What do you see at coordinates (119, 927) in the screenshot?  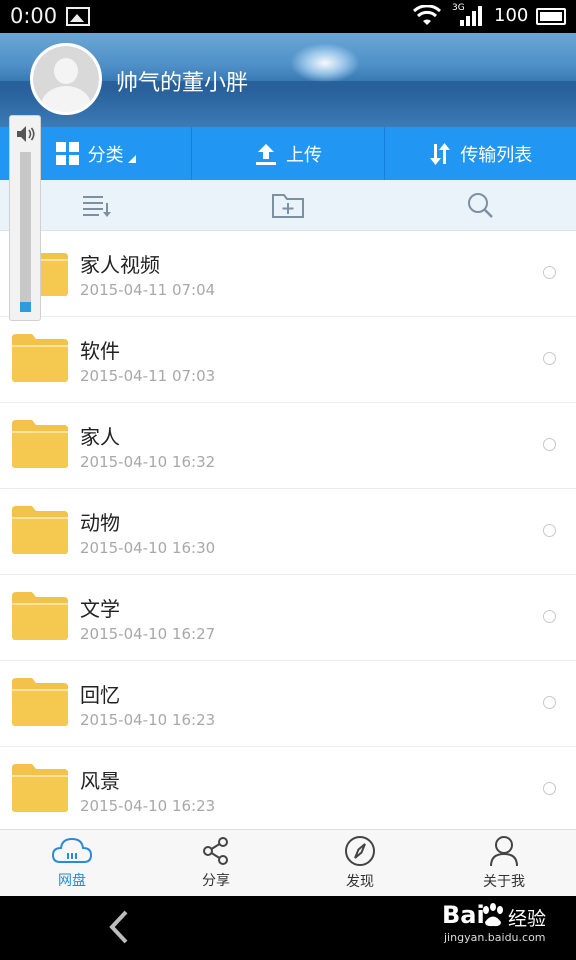 I see `back-icon` at bounding box center [119, 927].